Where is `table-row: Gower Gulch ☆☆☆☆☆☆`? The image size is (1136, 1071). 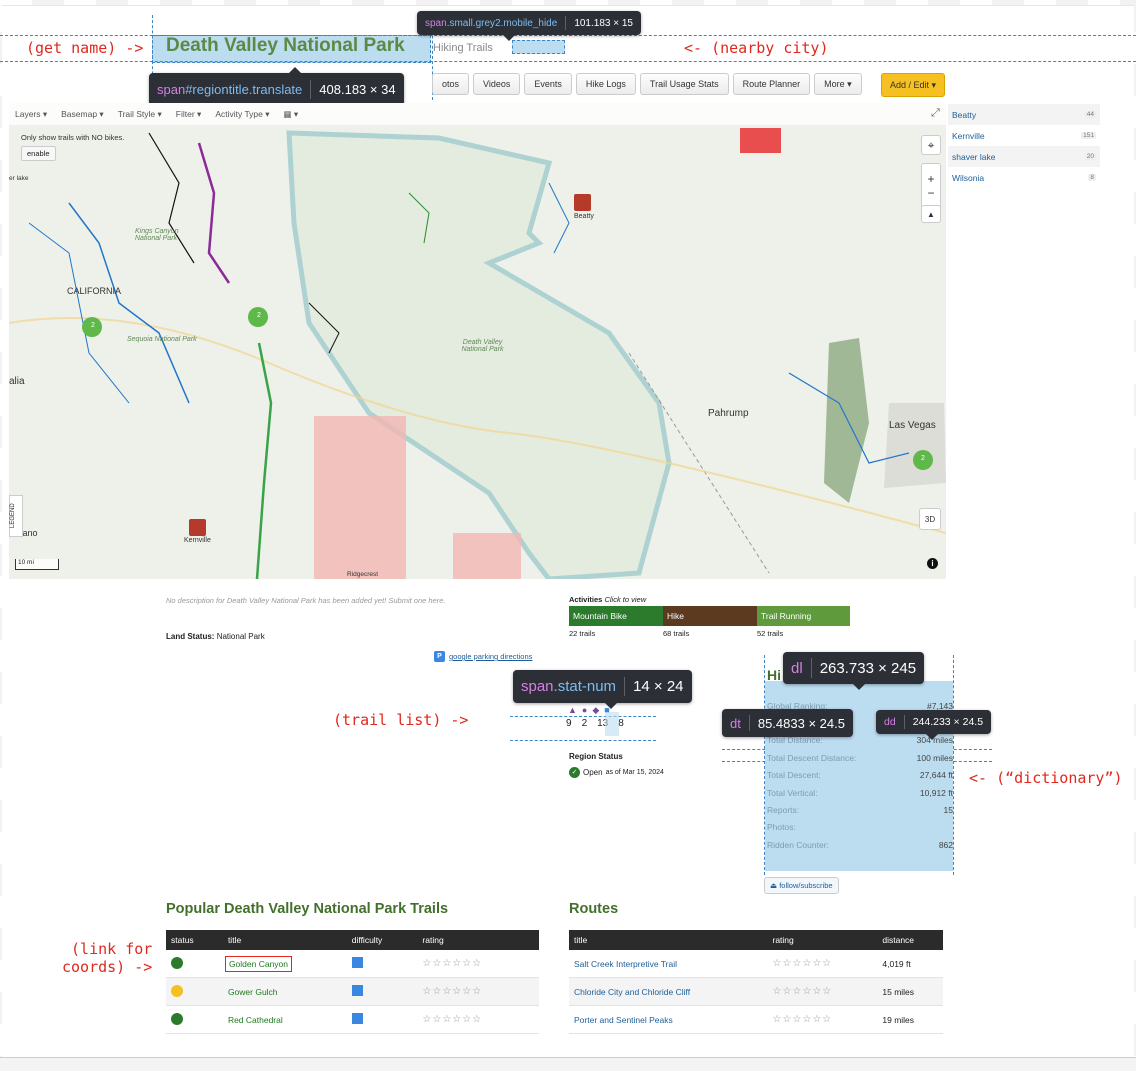 table-row: Gower Gulch ☆☆☆☆☆☆ is located at coordinates (352, 991).